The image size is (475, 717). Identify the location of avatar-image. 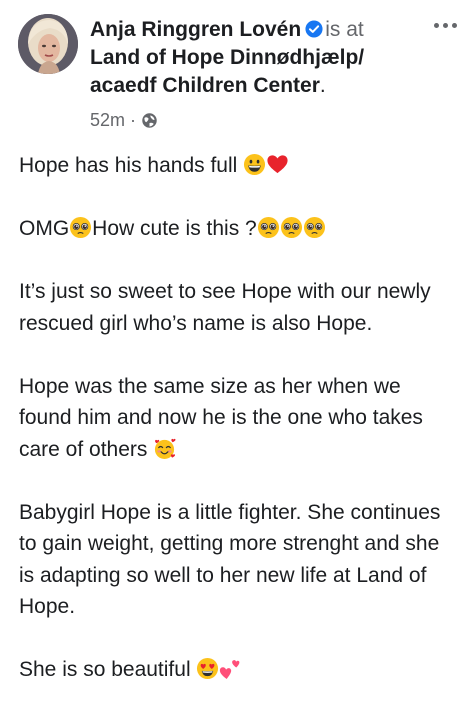
(48, 44).